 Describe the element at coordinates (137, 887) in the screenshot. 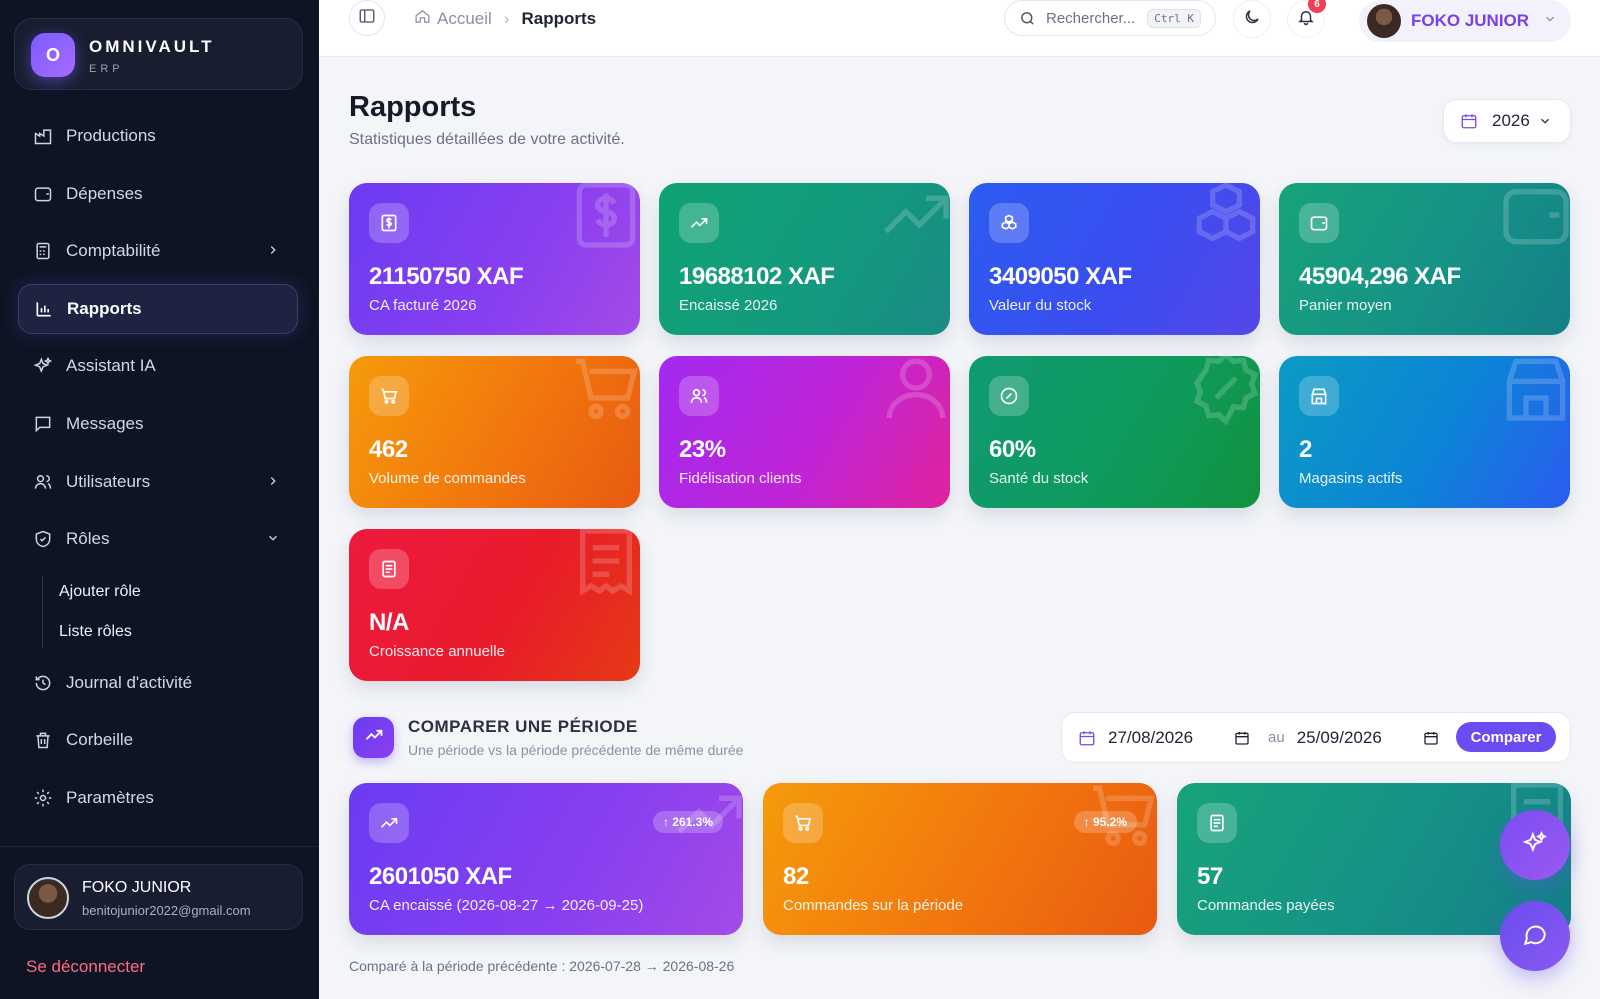

I see `user-name: FOKO JUNIOR` at that location.